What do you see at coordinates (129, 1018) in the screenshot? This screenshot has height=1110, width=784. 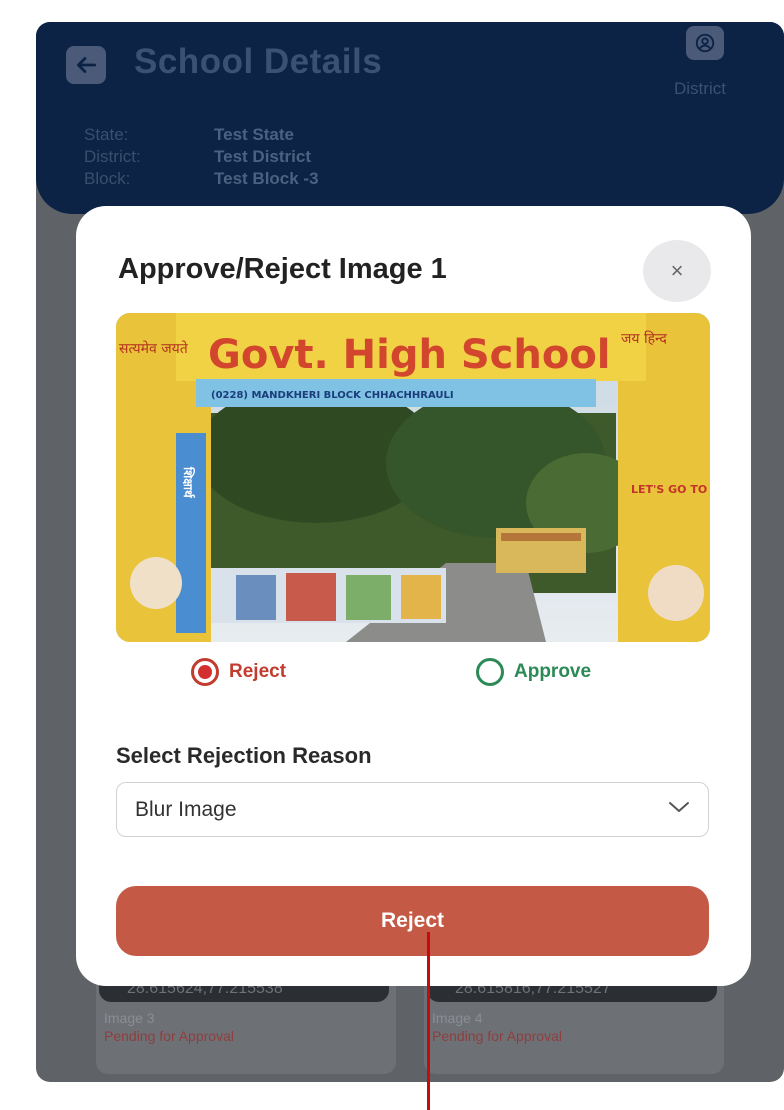 I see `image-label: Image 3` at bounding box center [129, 1018].